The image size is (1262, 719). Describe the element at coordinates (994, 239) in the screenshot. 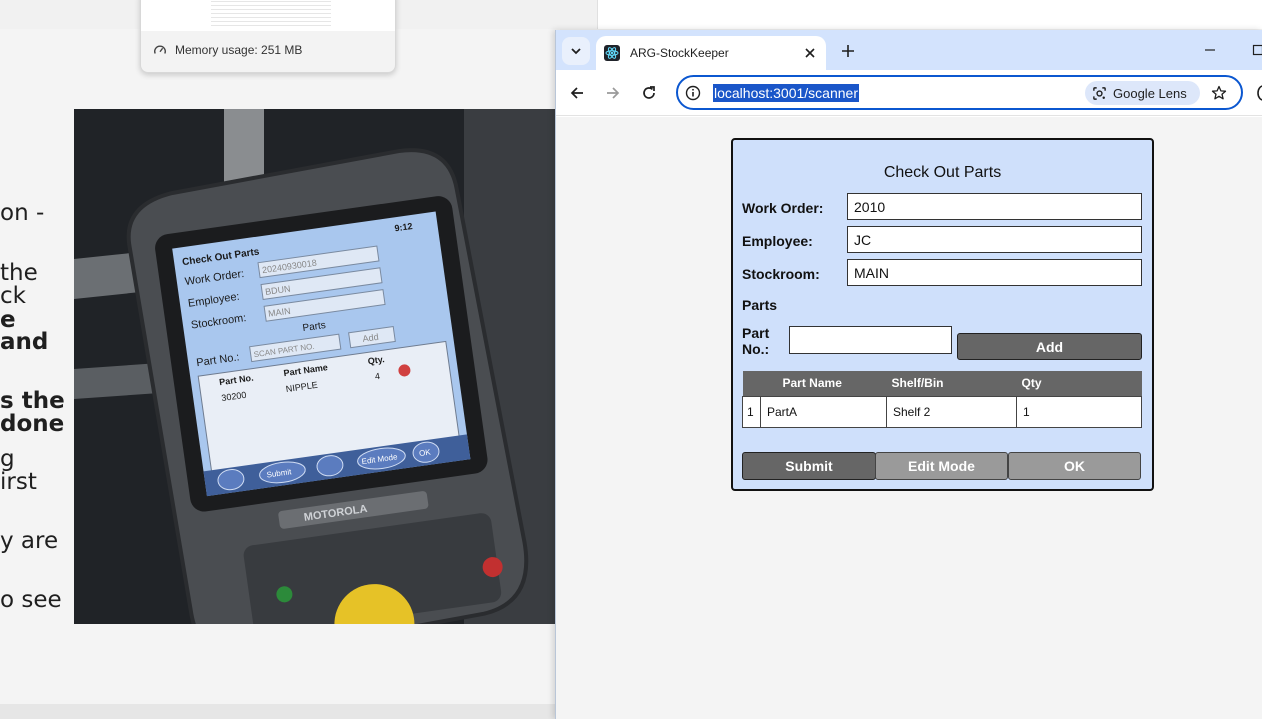

I see `employee-input` at that location.